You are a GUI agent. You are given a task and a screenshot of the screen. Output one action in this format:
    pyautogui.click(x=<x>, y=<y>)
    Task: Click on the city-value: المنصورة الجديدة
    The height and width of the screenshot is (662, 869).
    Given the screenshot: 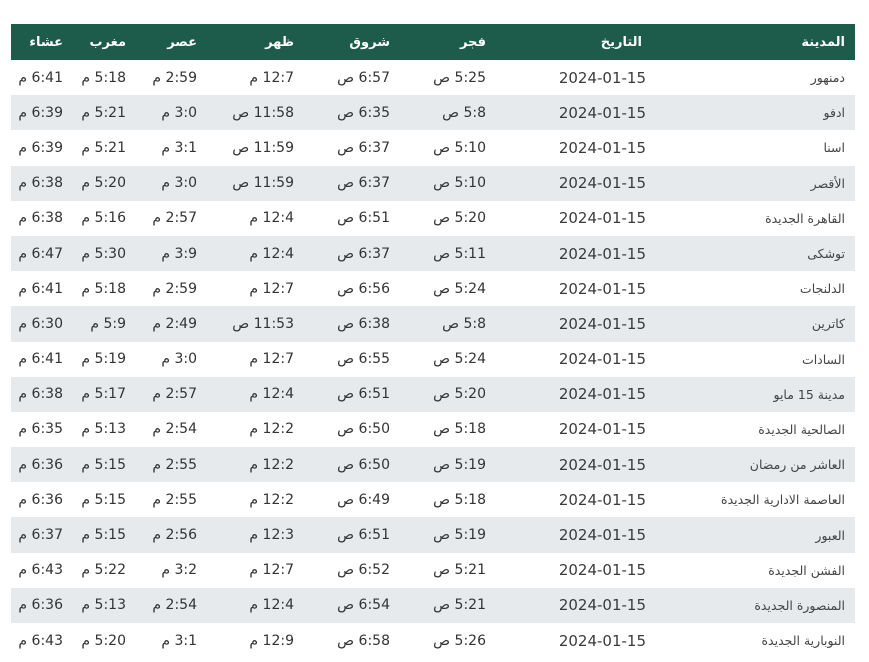 What is the action you would take?
    pyautogui.click(x=799, y=605)
    